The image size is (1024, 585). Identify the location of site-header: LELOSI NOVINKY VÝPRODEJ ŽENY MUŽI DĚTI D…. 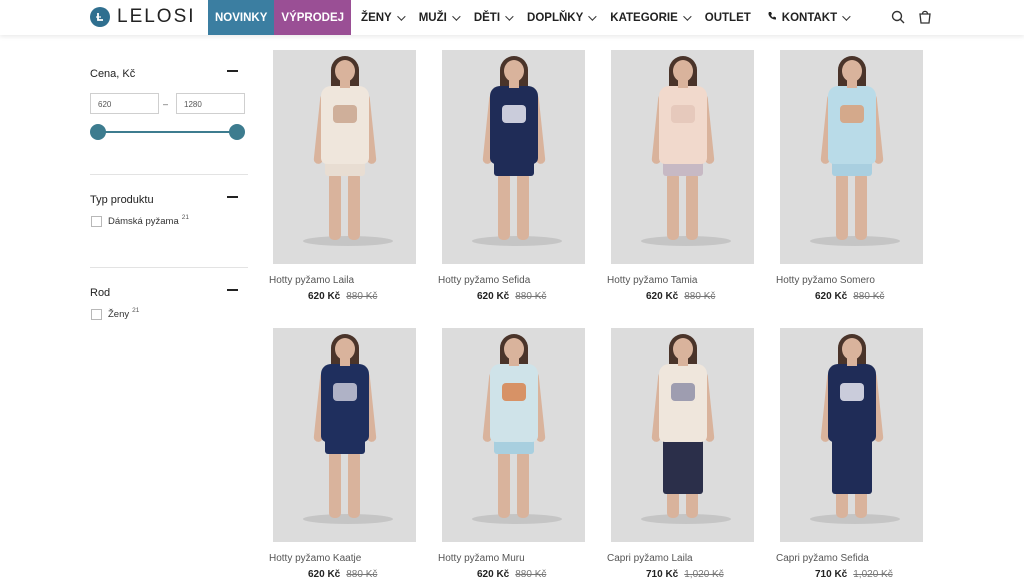
(512, 17).